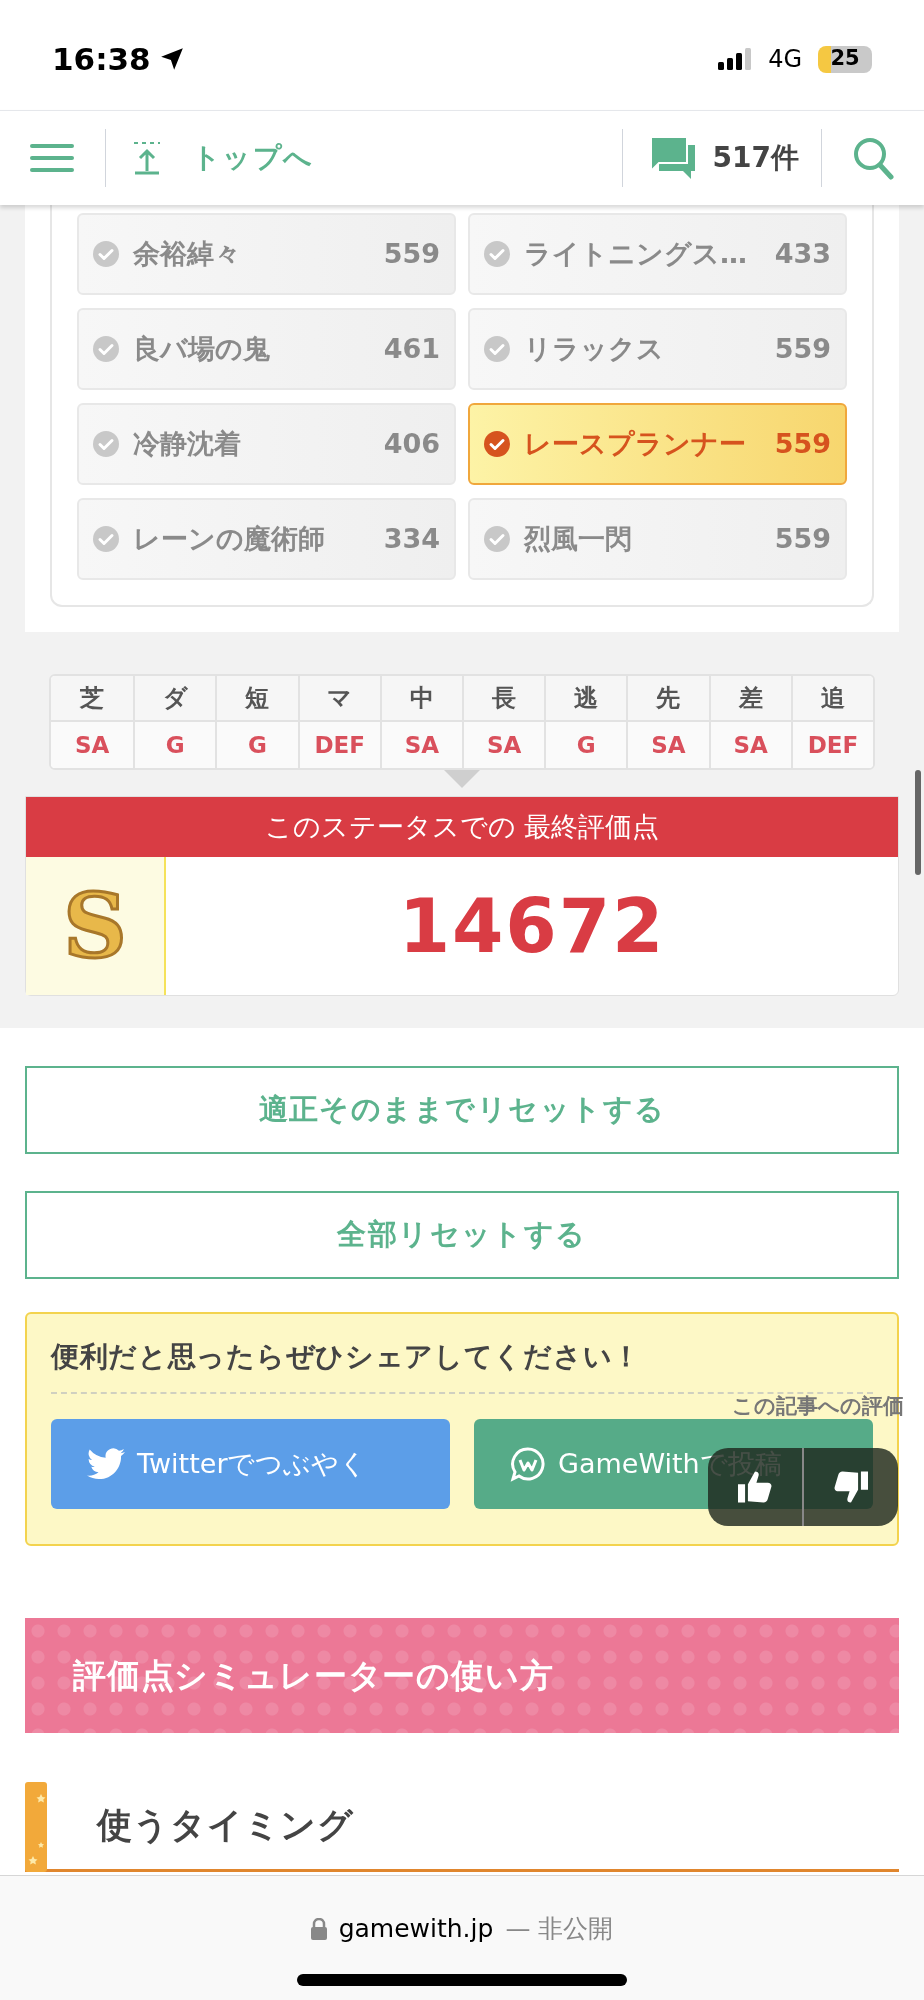 The height and width of the screenshot is (2000, 924). What do you see at coordinates (755, 158) in the screenshot?
I see `comment-count: 517件` at bounding box center [755, 158].